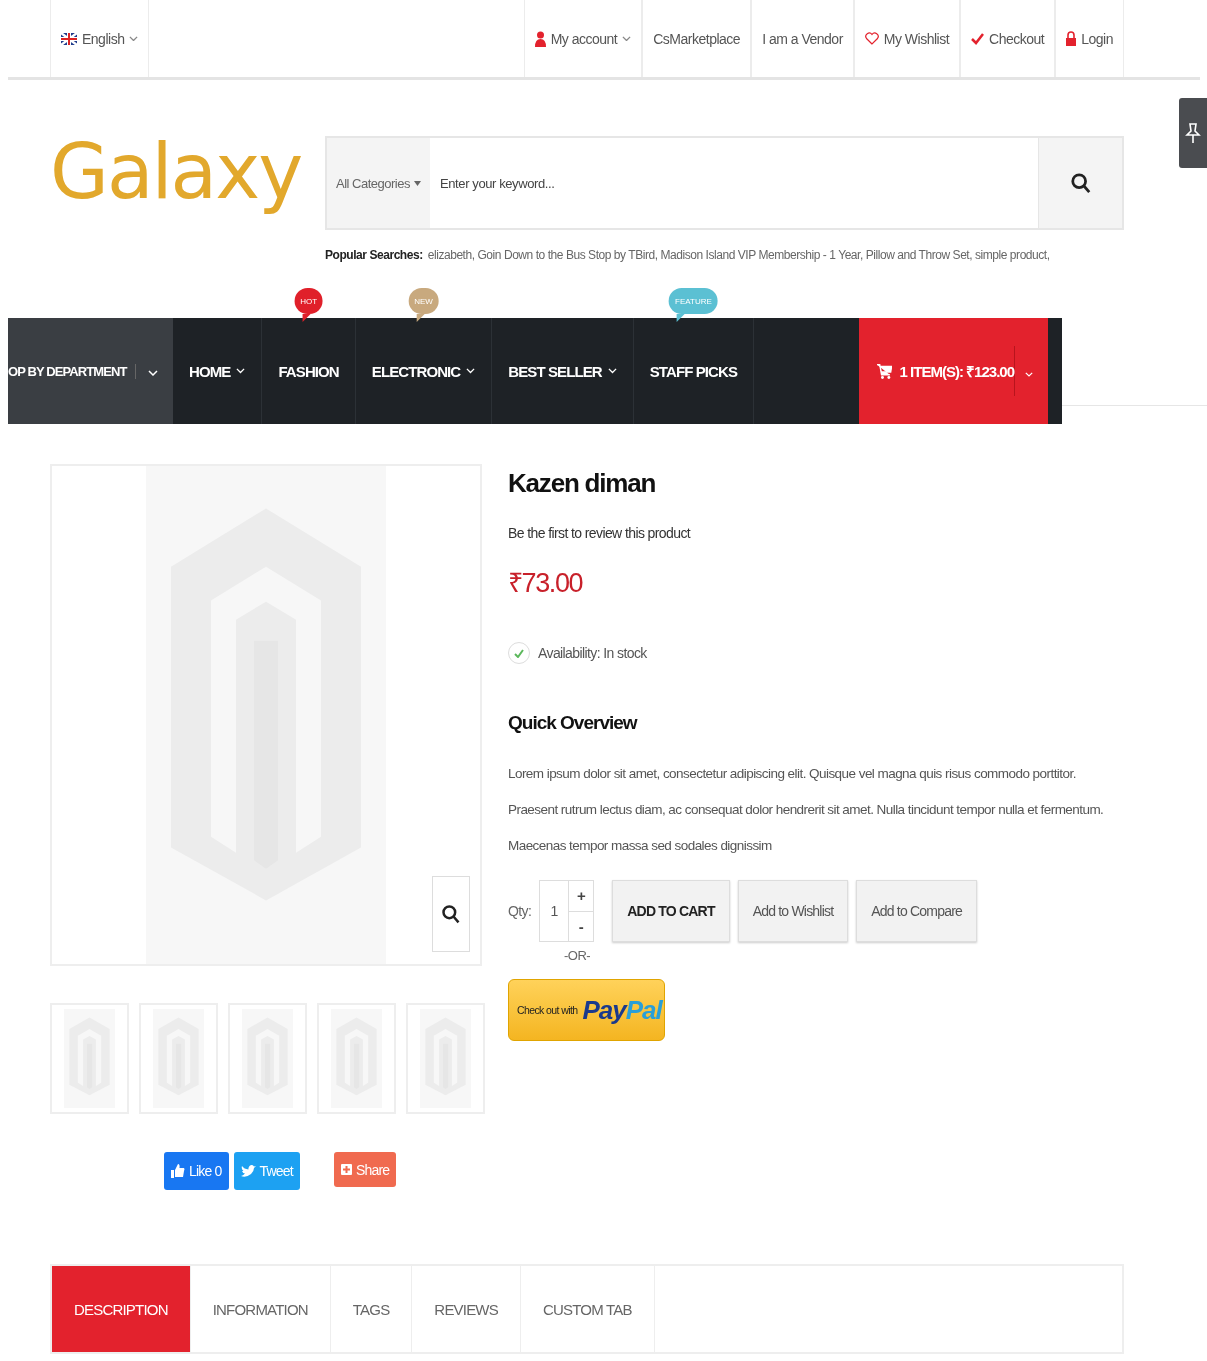 Image resolution: width=1207 pixels, height=1361 pixels. Describe the element at coordinates (308, 371) in the screenshot. I see `nav-item: FASHION` at that location.